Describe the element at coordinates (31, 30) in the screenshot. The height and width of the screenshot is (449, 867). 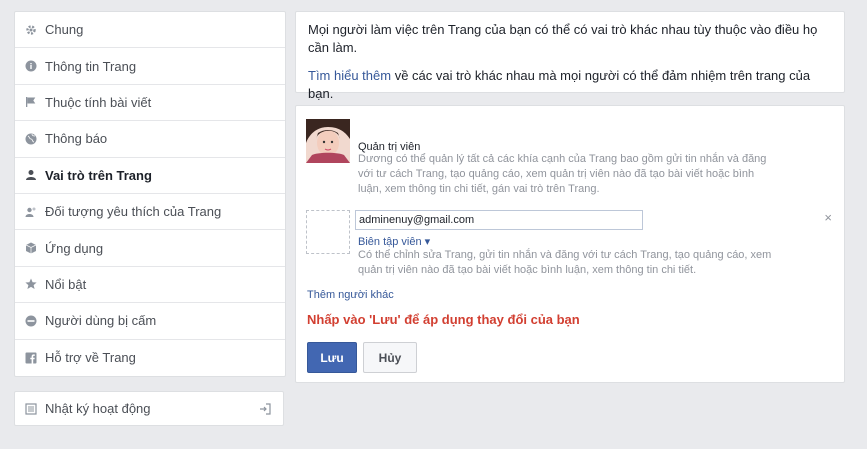
I see `gear-icon` at that location.